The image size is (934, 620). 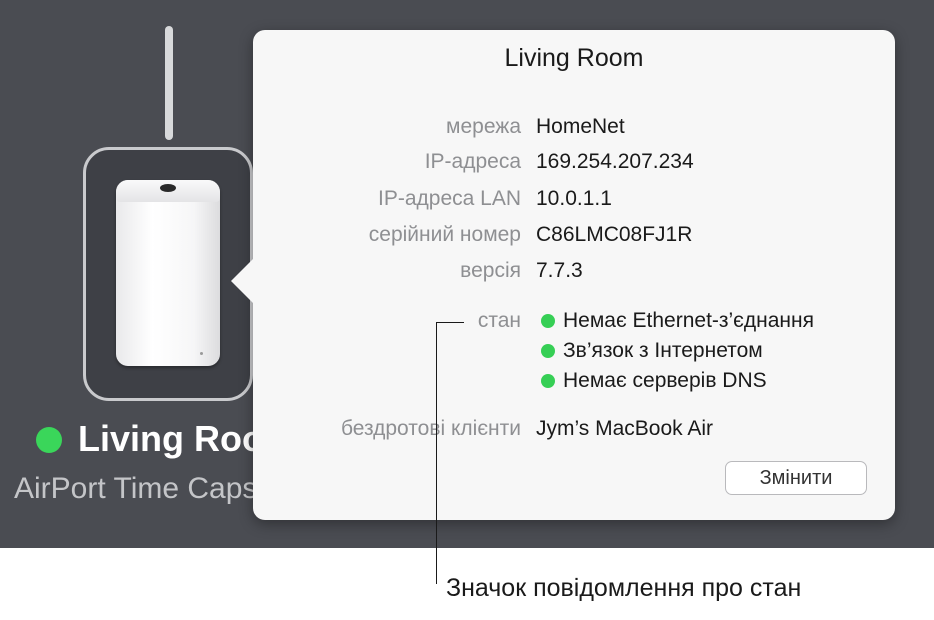 What do you see at coordinates (624, 428) in the screenshot?
I see `wireless-clients-value: Jym’s MacBook Air` at bounding box center [624, 428].